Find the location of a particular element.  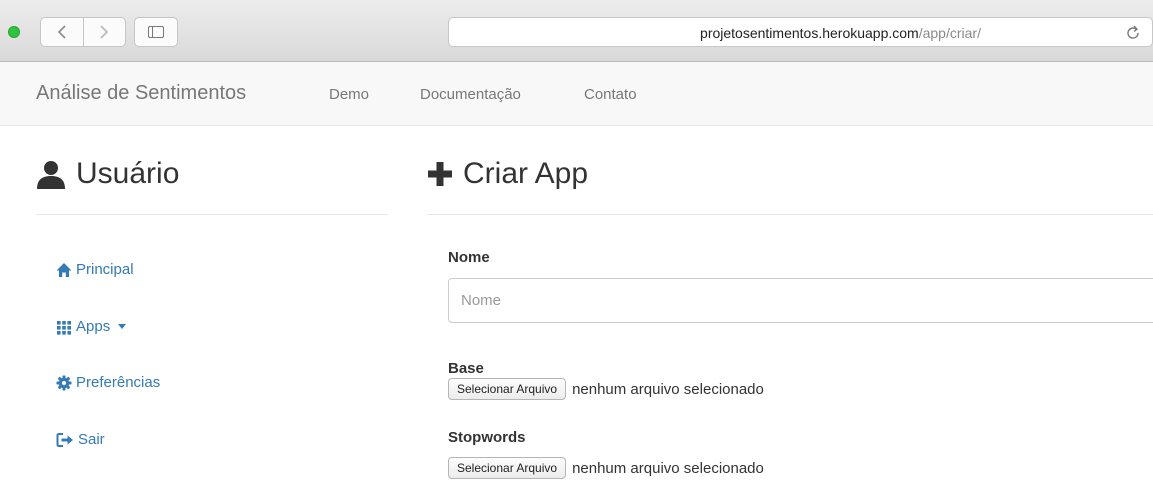

gear-icon is located at coordinates (64, 382).